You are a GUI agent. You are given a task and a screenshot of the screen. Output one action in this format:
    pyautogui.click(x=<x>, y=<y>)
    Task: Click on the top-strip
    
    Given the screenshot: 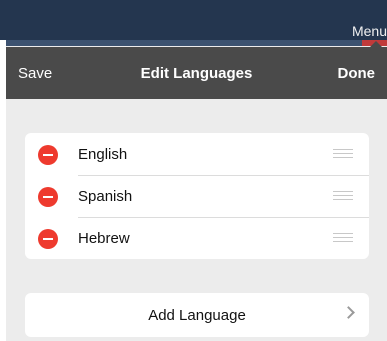 What is the action you would take?
    pyautogui.click(x=193, y=23)
    